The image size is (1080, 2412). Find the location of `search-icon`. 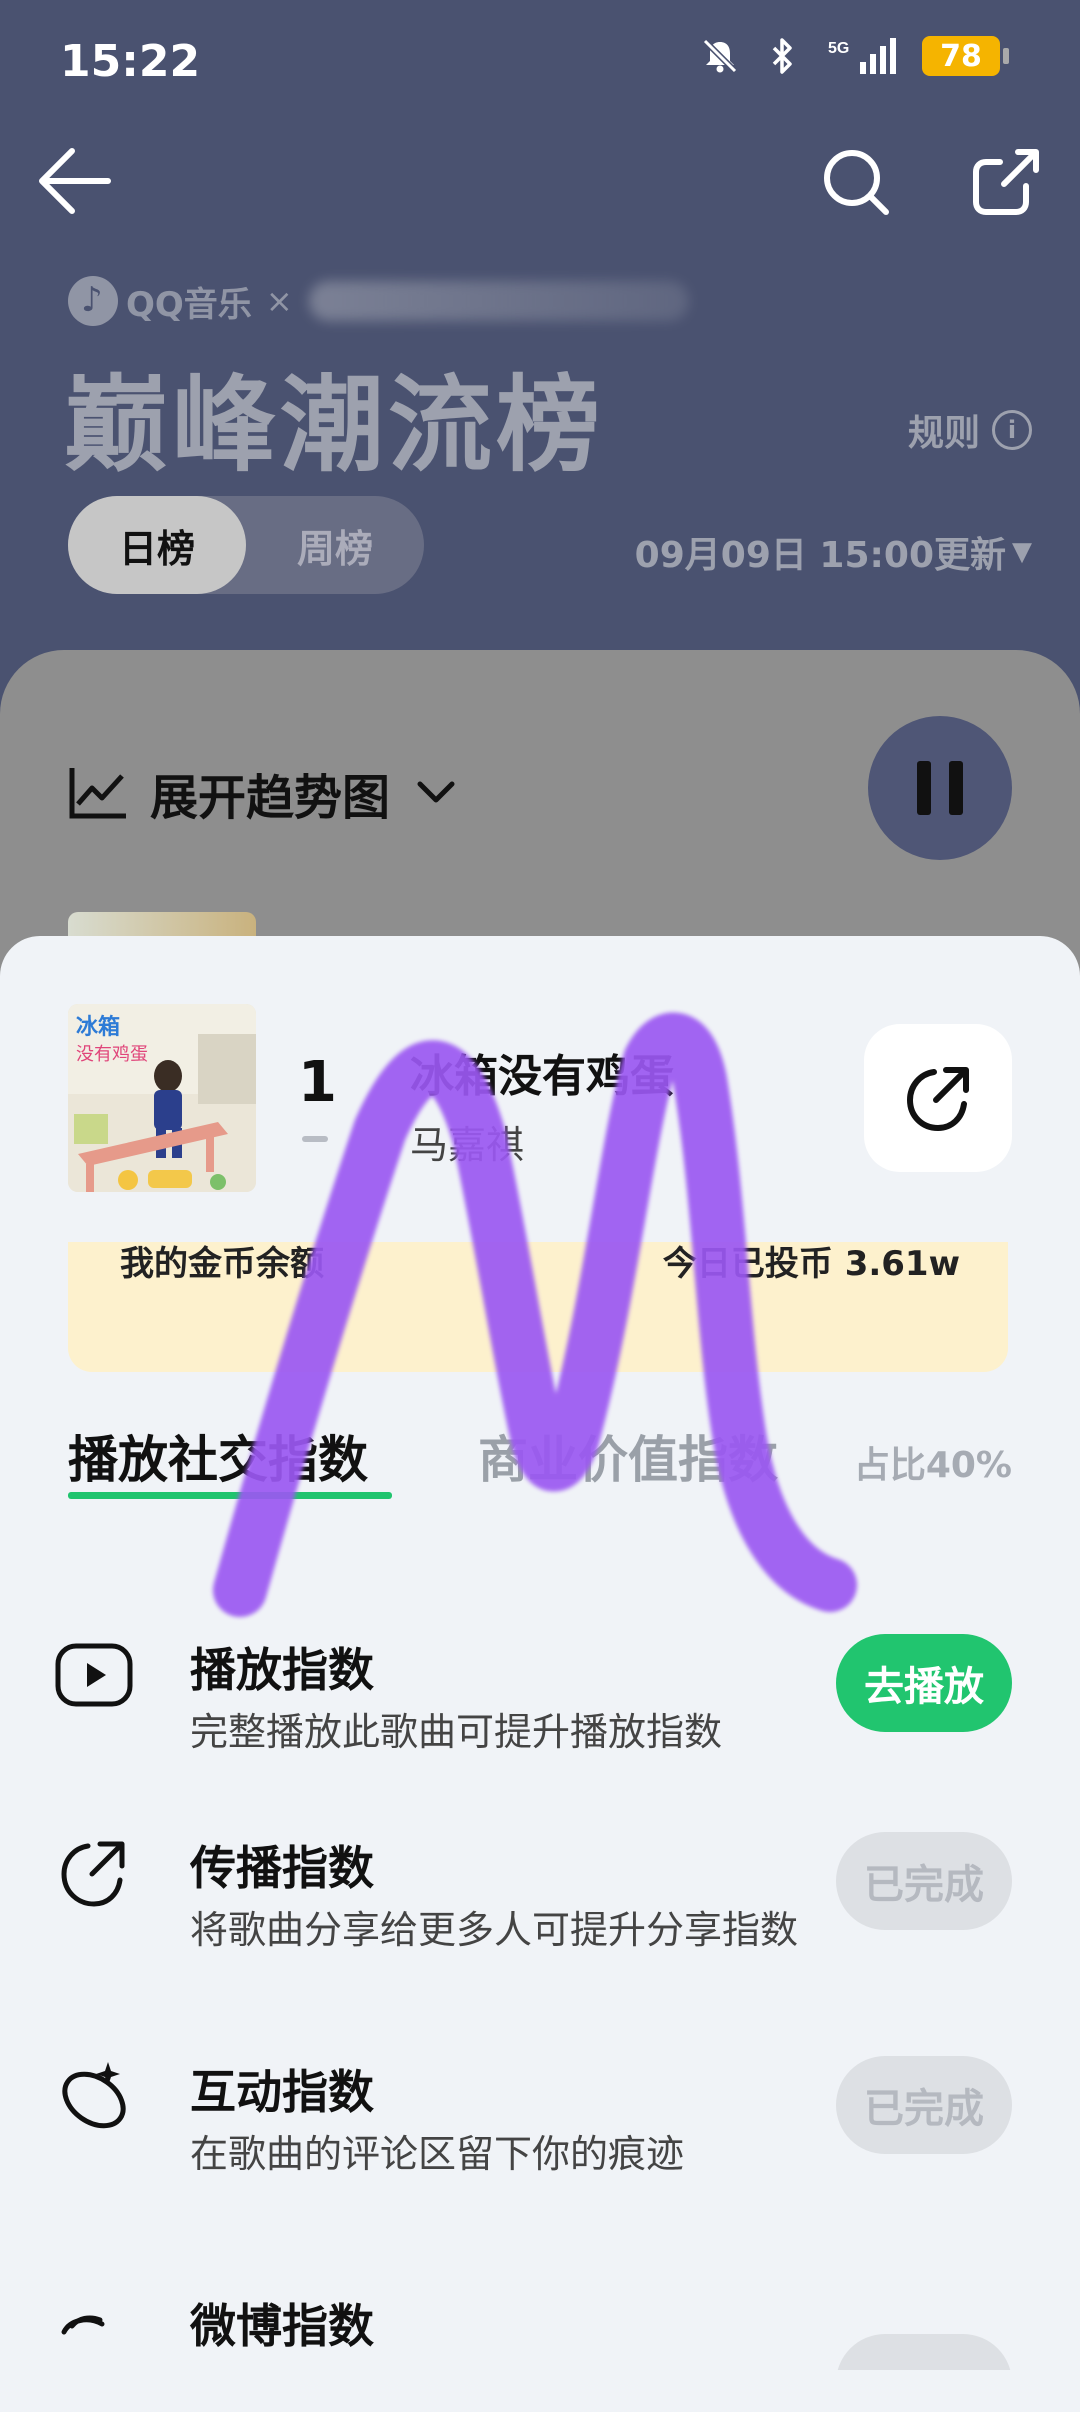

search-icon is located at coordinates (856, 182).